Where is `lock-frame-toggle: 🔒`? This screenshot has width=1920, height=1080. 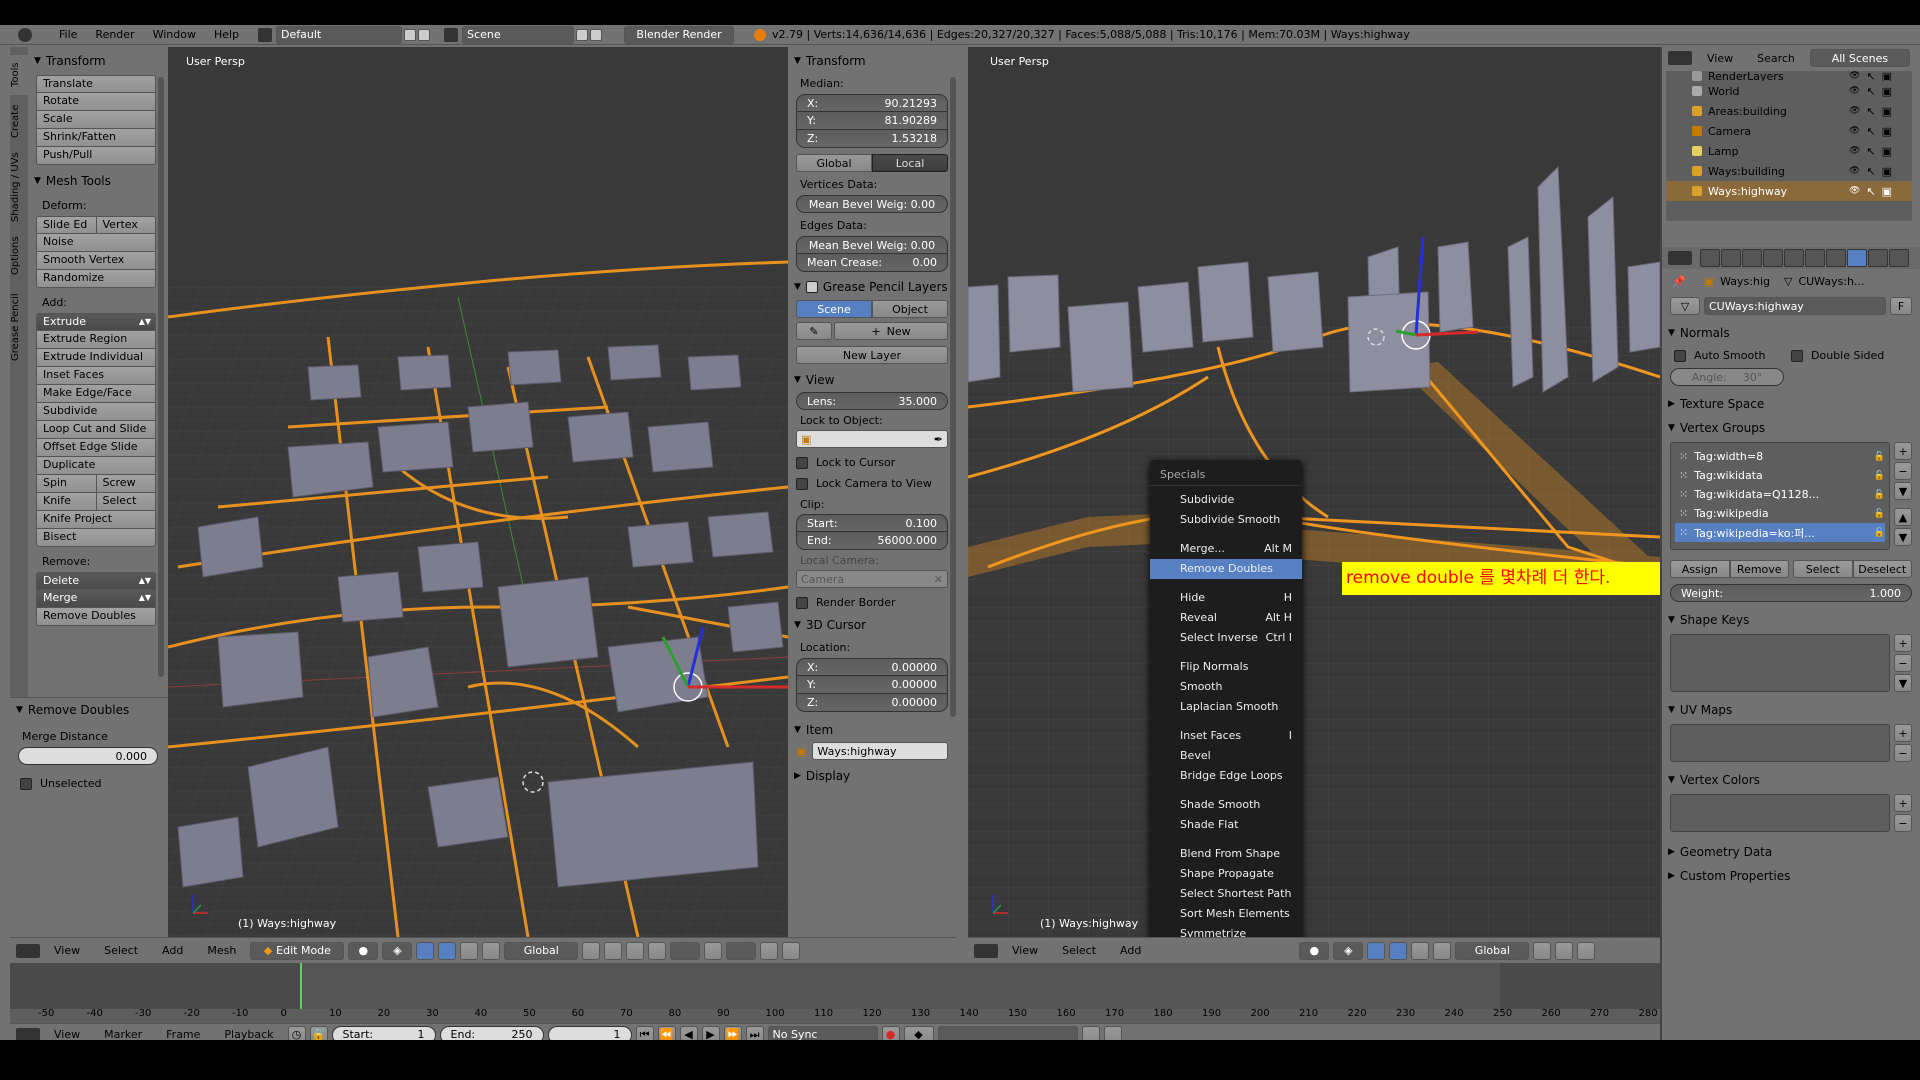 lock-frame-toggle: 🔒 is located at coordinates (318, 1032).